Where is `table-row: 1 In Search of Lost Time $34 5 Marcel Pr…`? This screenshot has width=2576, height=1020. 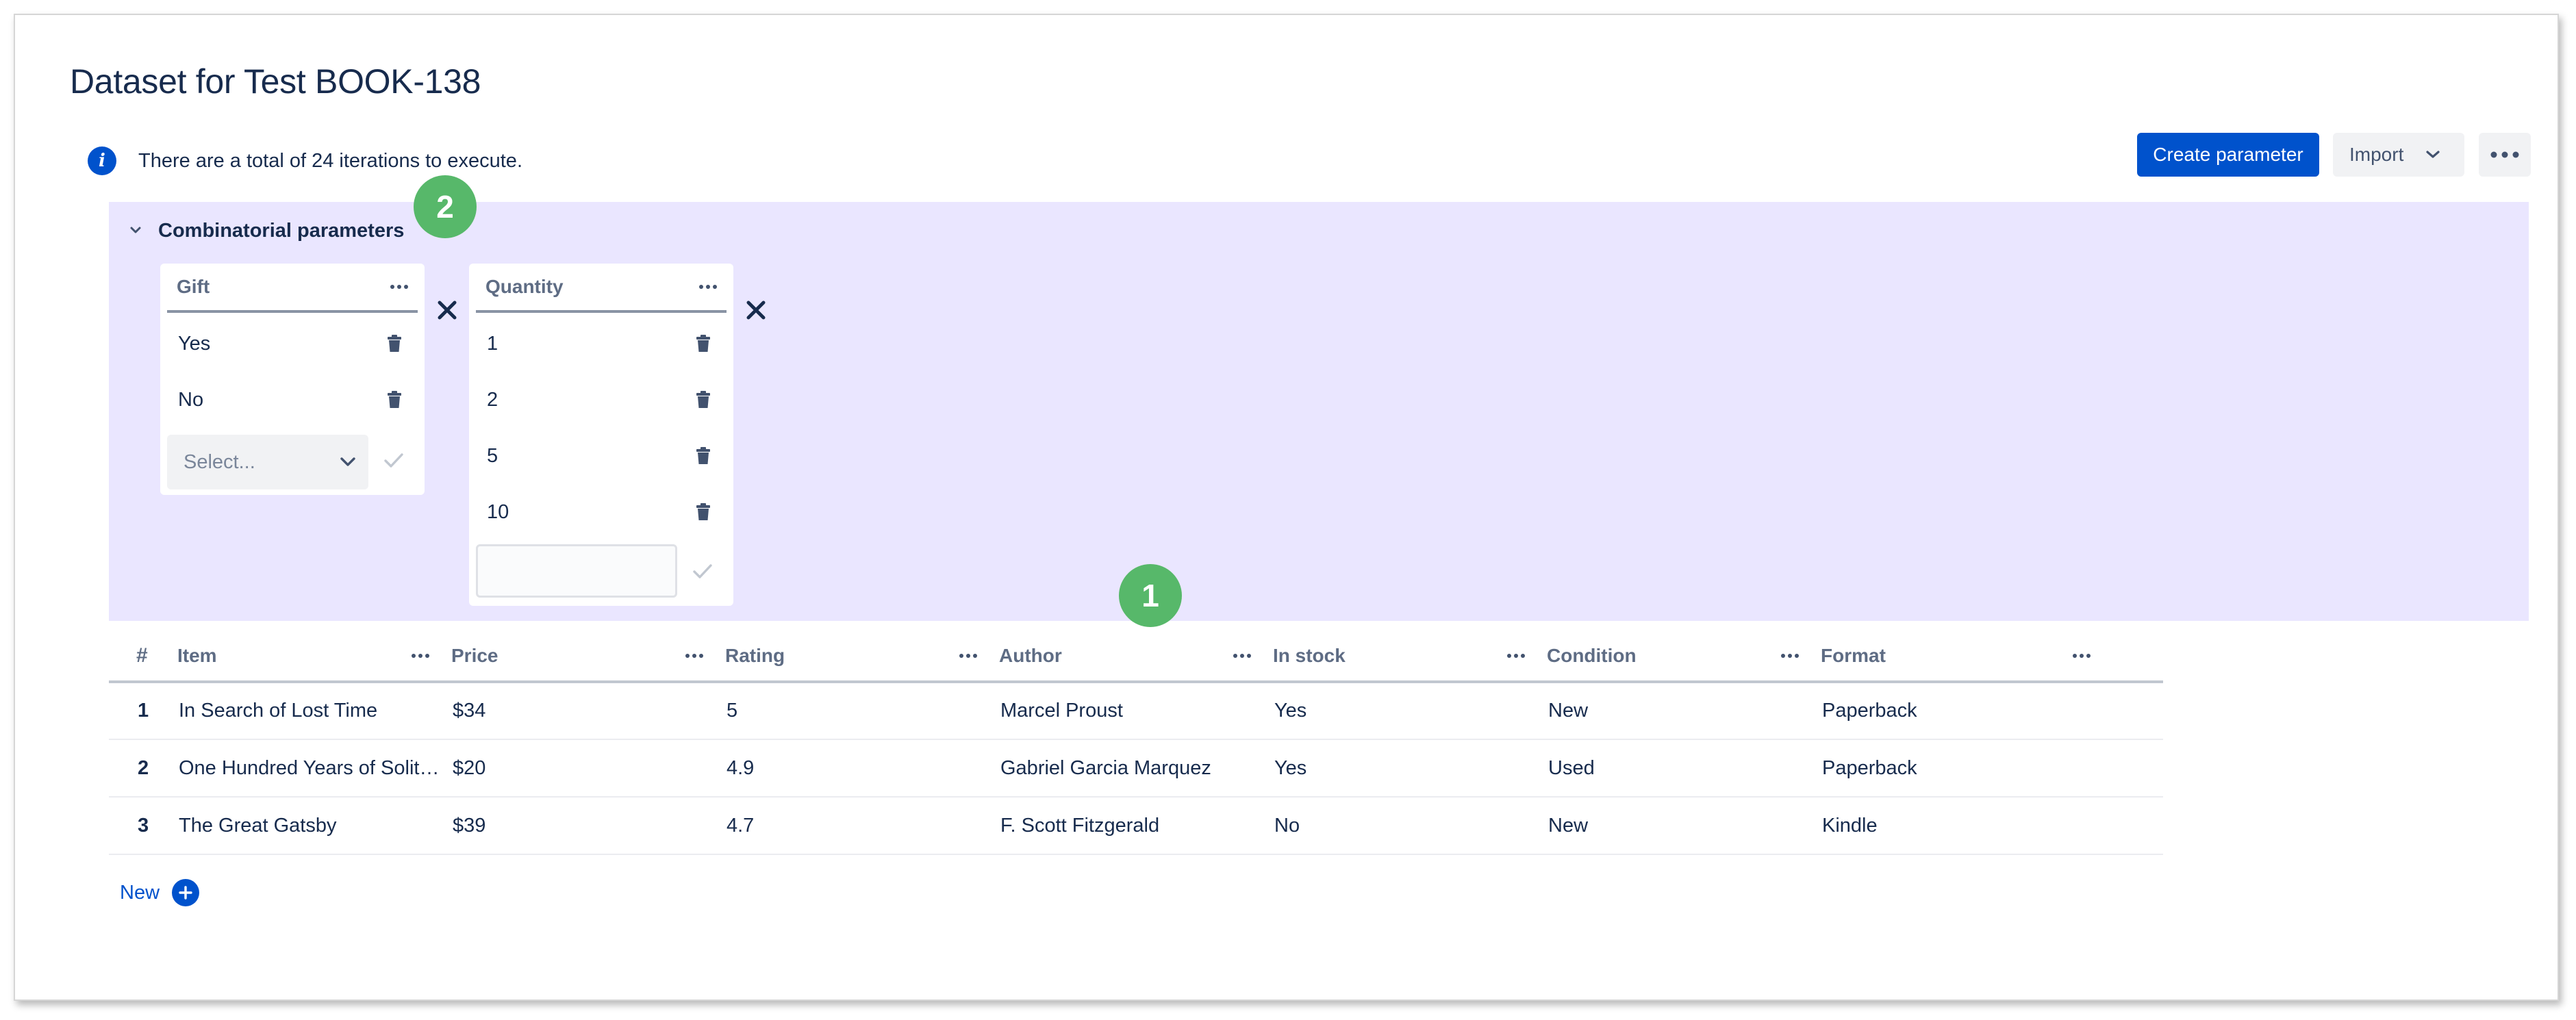
table-row: 1 In Search of Lost Time $34 5 Marcel Pr… is located at coordinates (1136, 711).